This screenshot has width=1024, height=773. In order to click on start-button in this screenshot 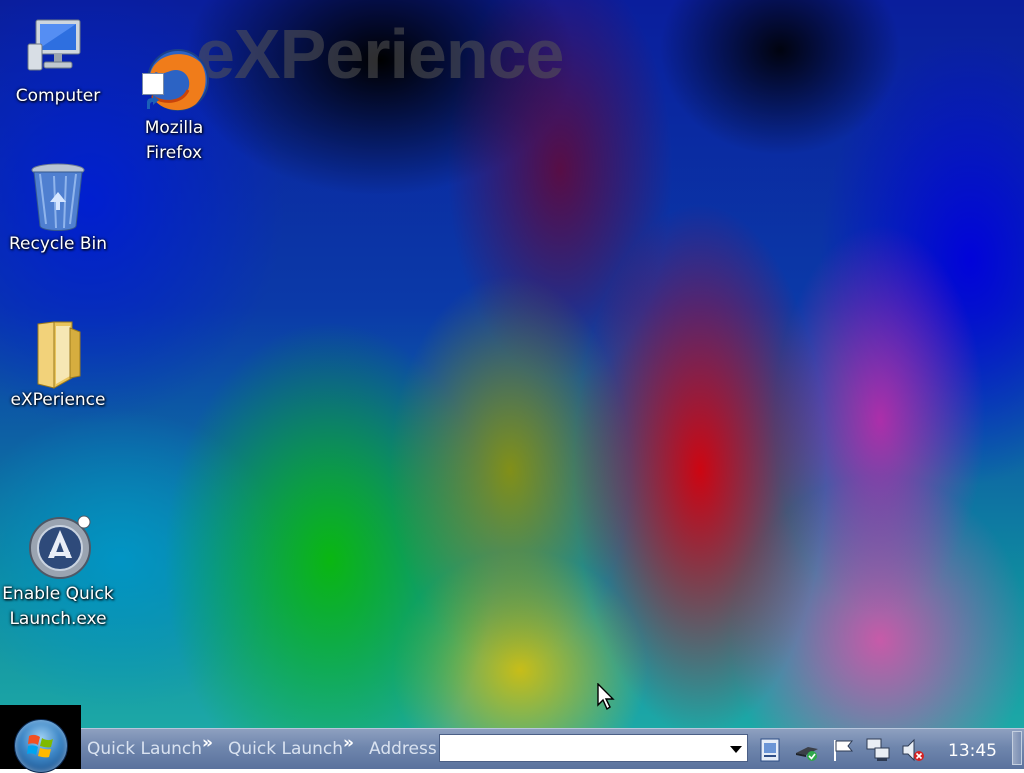, I will do `click(41, 746)`.